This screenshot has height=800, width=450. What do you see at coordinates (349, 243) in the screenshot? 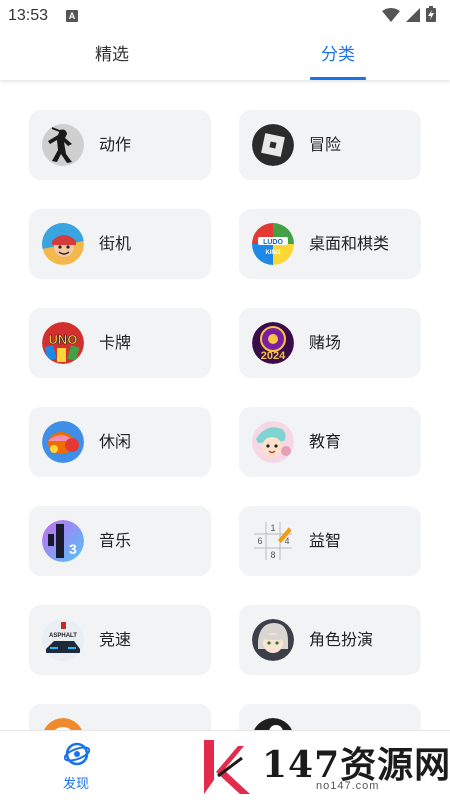
I see `category-label: 桌面和棋类` at bounding box center [349, 243].